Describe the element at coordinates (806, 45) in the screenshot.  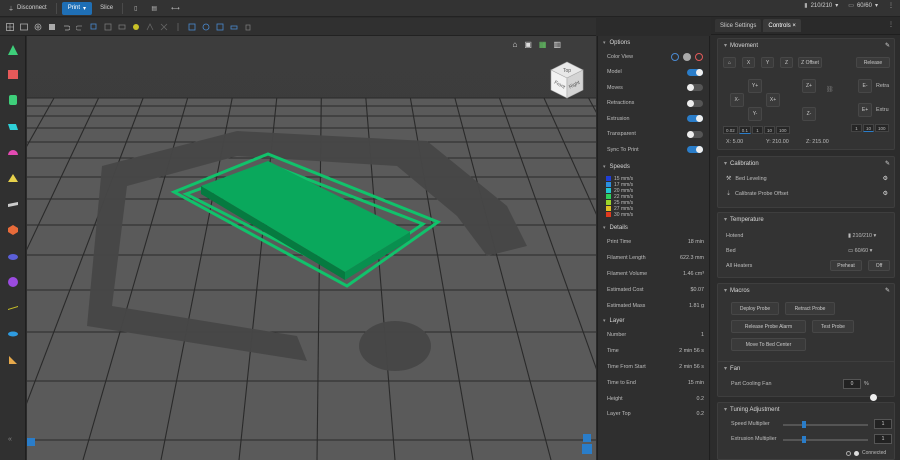
I see `movement-header: ▾ Movement ✎` at that location.